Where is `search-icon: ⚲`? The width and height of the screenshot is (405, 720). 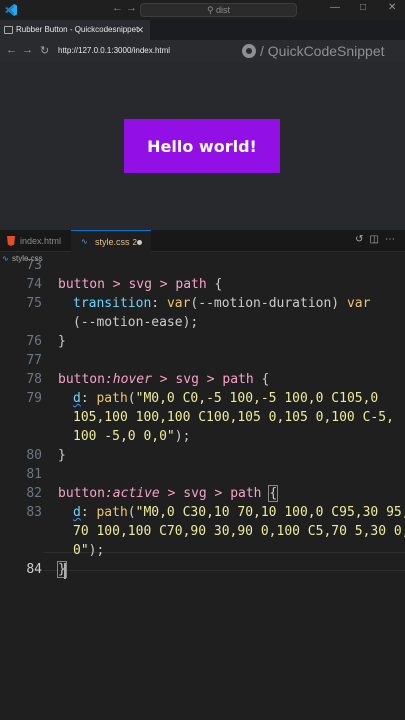
search-icon: ⚲ is located at coordinates (210, 10).